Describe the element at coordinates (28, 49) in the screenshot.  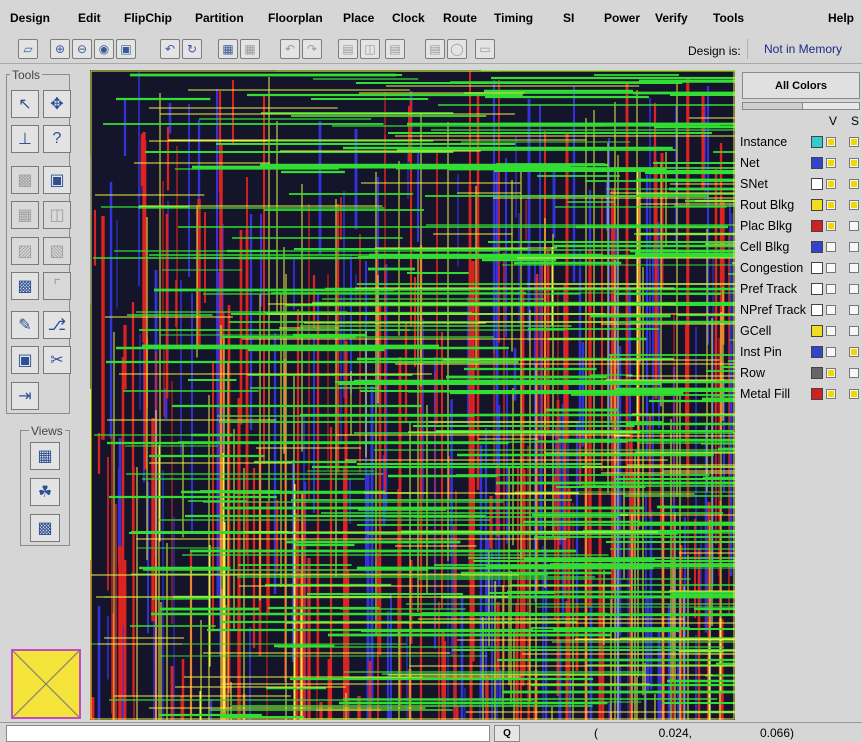
I see `select-icon: ▱` at that location.